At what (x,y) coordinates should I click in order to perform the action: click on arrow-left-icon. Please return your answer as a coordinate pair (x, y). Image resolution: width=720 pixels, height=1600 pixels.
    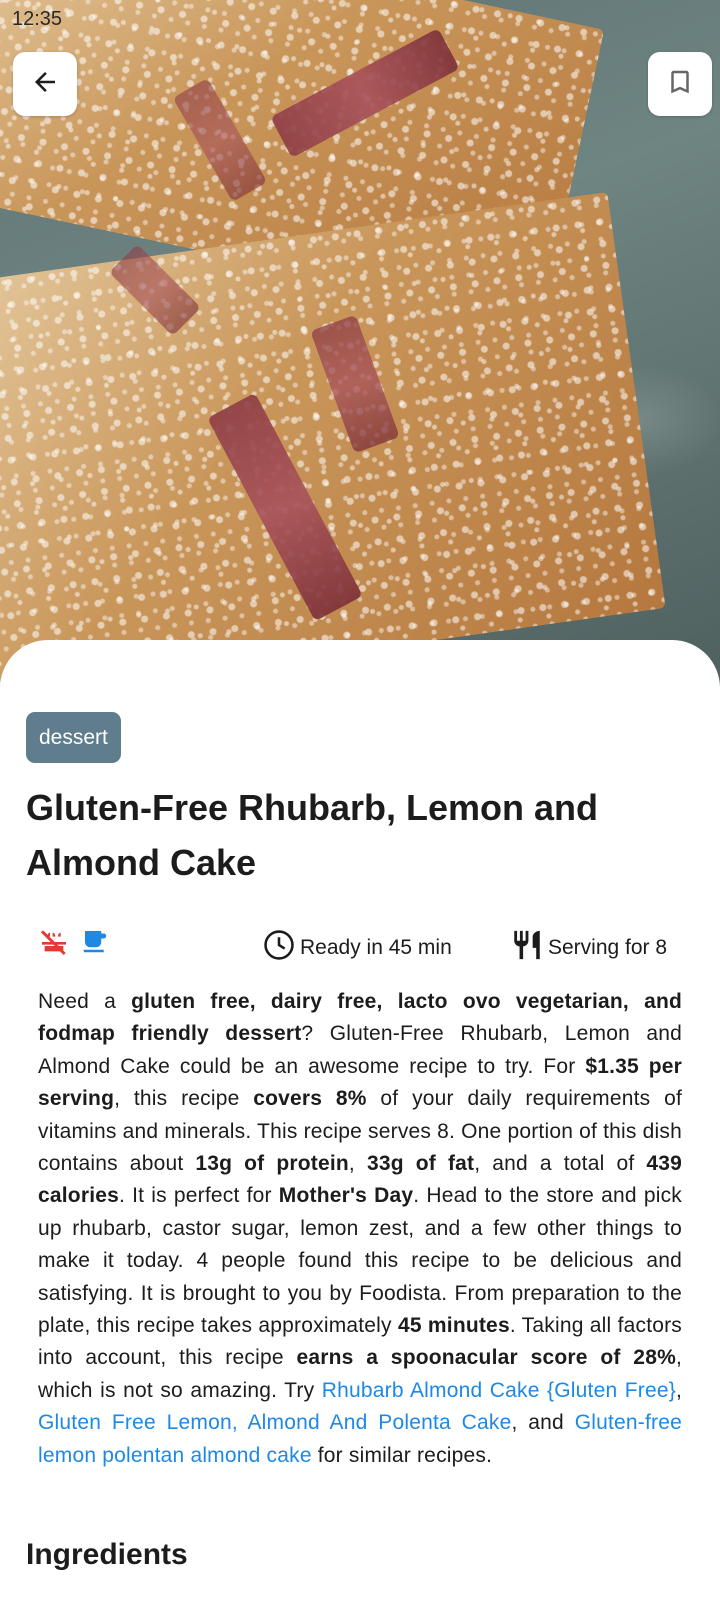
    Looking at the image, I should click on (45, 84).